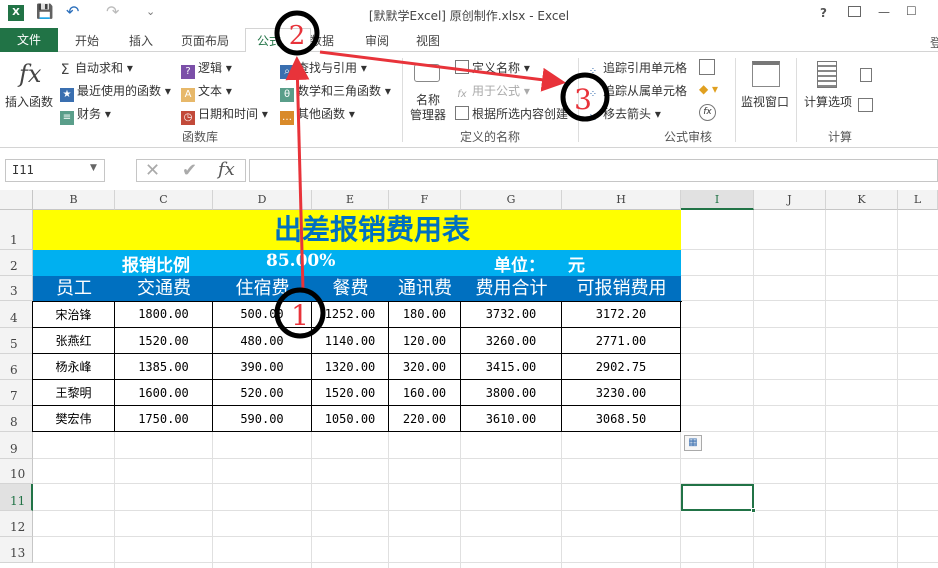 This screenshot has height=568, width=938. Describe the element at coordinates (297, 36) in the screenshot. I see `annotation-label-2: 2` at that location.